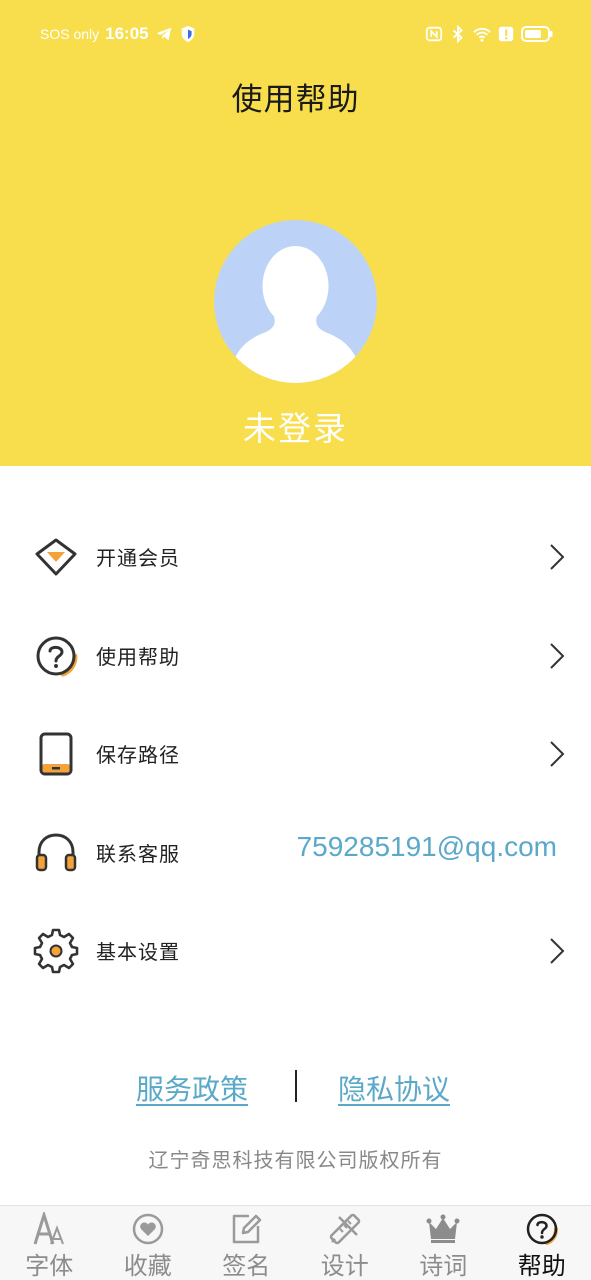  I want to click on help-circle-icon, so click(57, 656).